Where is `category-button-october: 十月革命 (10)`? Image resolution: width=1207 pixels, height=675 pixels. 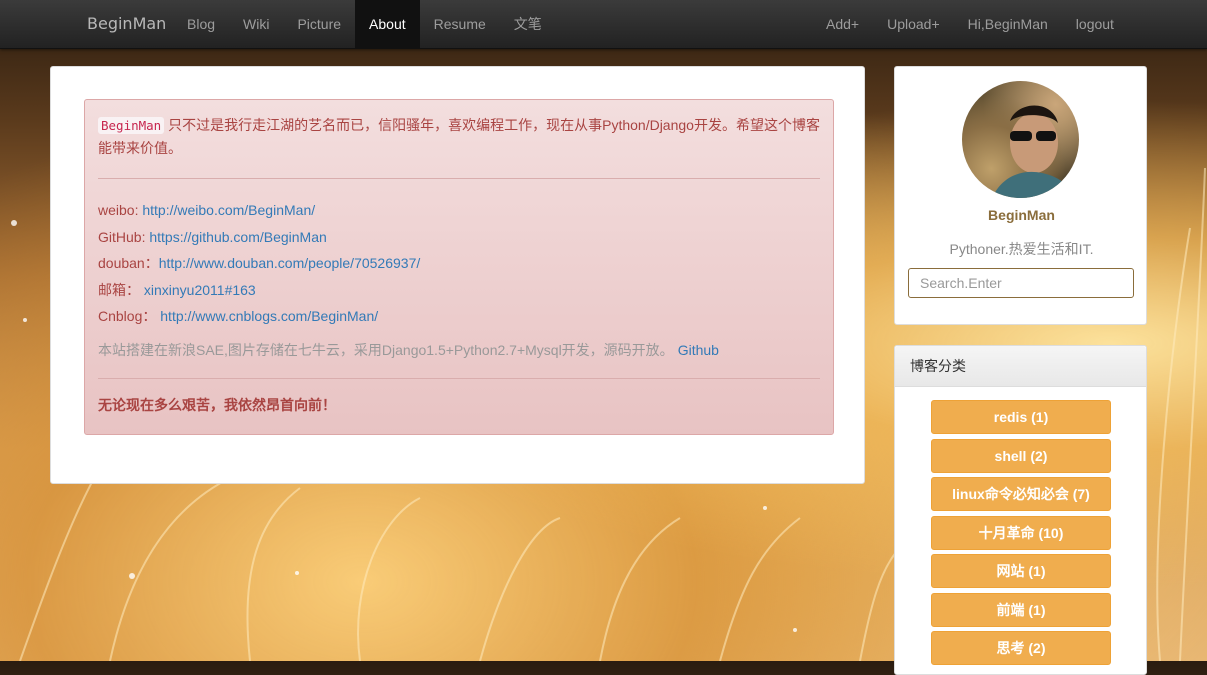 category-button-october: 十月革命 (10) is located at coordinates (1021, 532).